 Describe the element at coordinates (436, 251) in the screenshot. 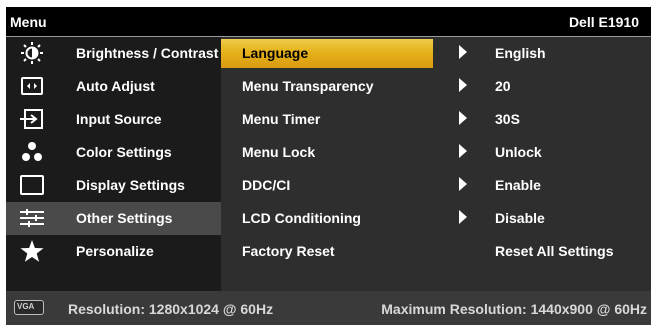

I see `submenu-row-factory-reset: Factory Reset Reset All Settings` at that location.